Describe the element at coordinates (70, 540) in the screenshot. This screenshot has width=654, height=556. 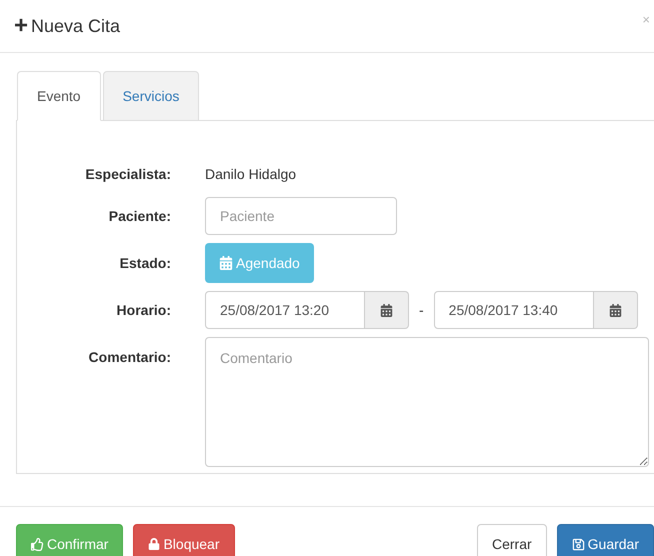
I see `footer-button: Confirmar` at that location.